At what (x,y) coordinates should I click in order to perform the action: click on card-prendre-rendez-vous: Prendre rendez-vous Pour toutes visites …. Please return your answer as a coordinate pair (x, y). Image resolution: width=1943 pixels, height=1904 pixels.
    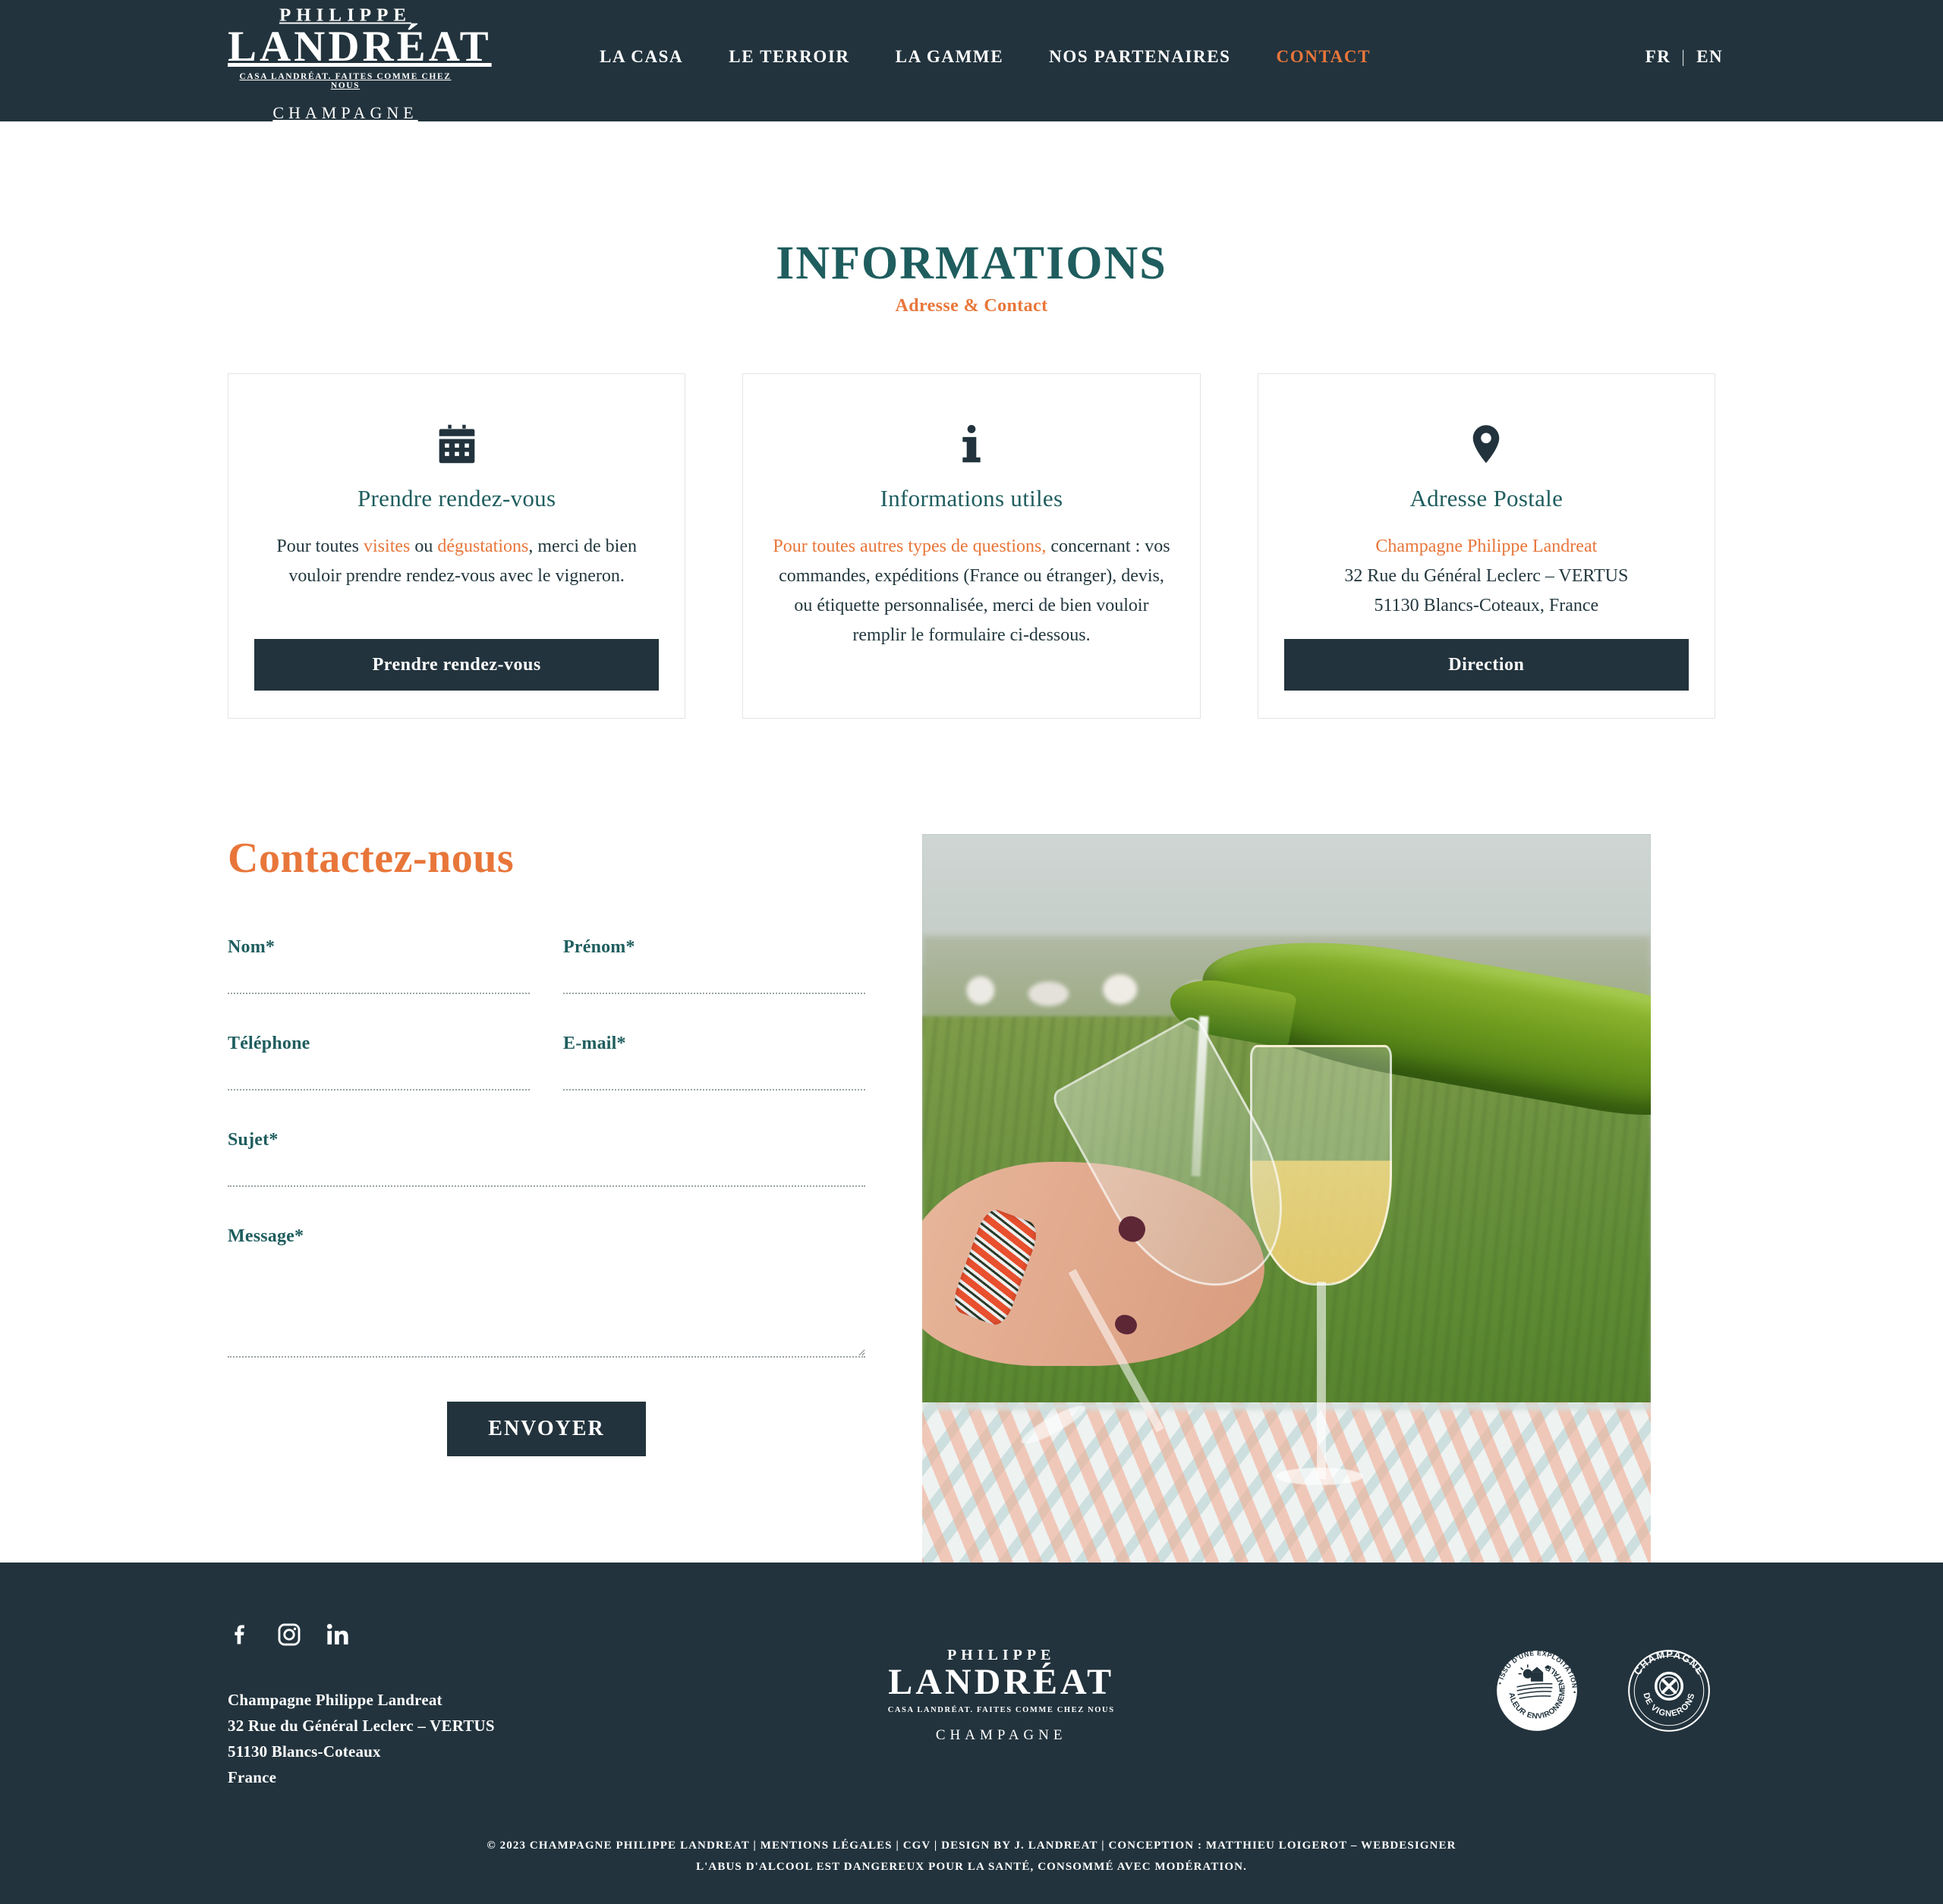
    Looking at the image, I should click on (457, 546).